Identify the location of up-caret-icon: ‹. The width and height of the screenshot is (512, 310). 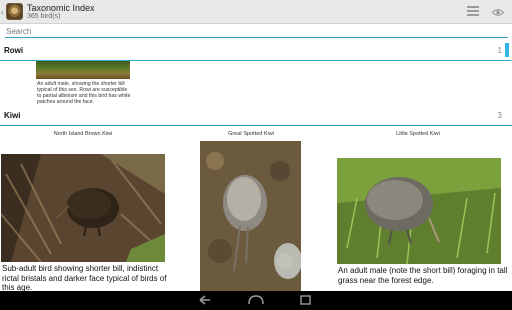
(2, 12).